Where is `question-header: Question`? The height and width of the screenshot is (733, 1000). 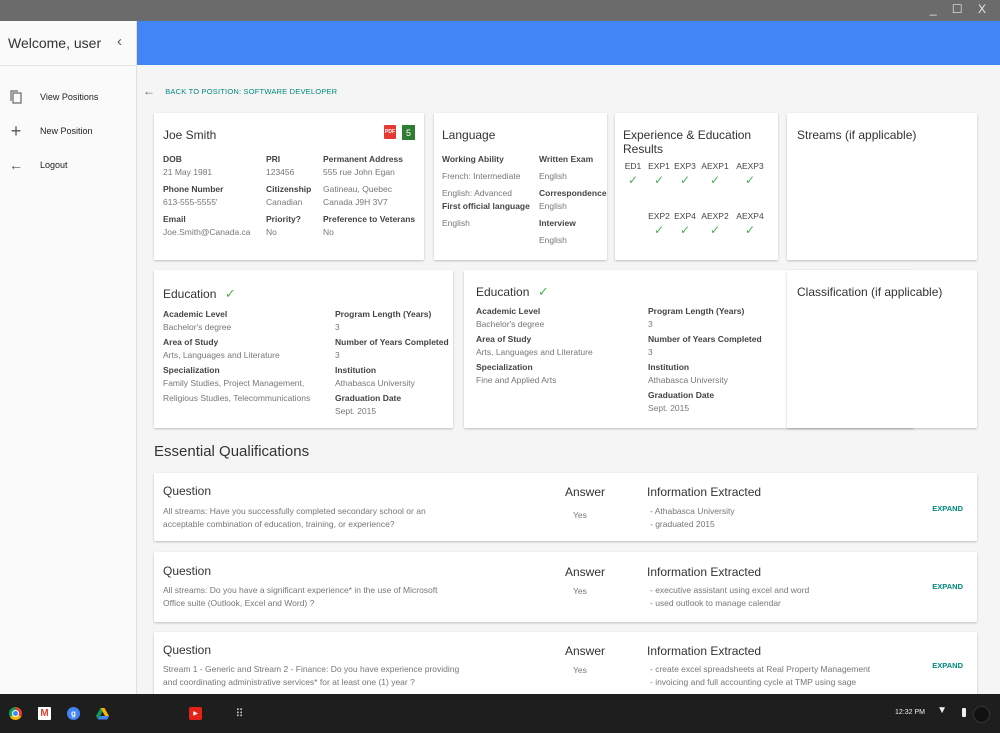 question-header: Question is located at coordinates (187, 491).